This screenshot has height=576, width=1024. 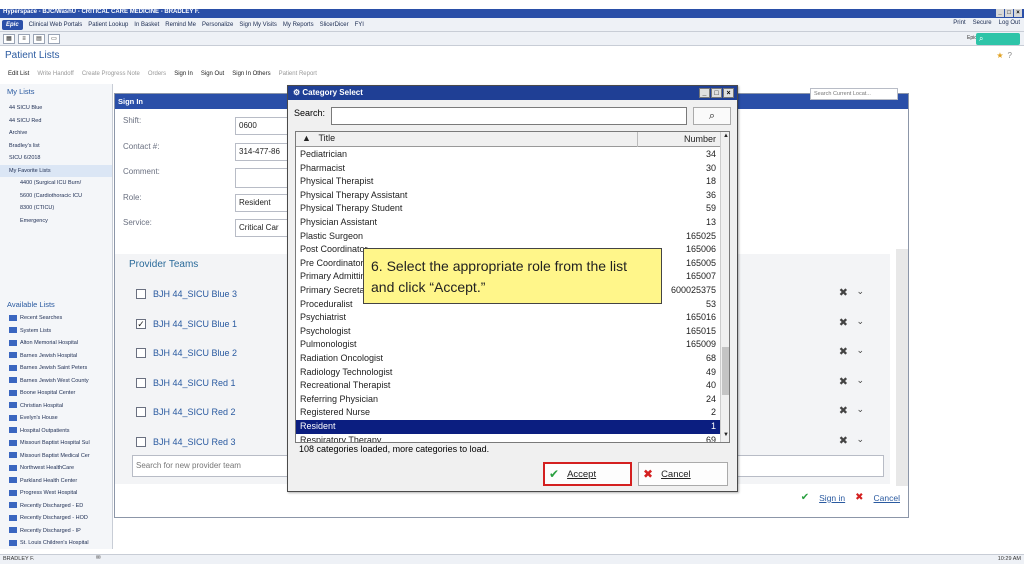 What do you see at coordinates (56, 368) in the screenshot?
I see `sidebar-item-available: Barnes Jewish Saint Peters` at bounding box center [56, 368].